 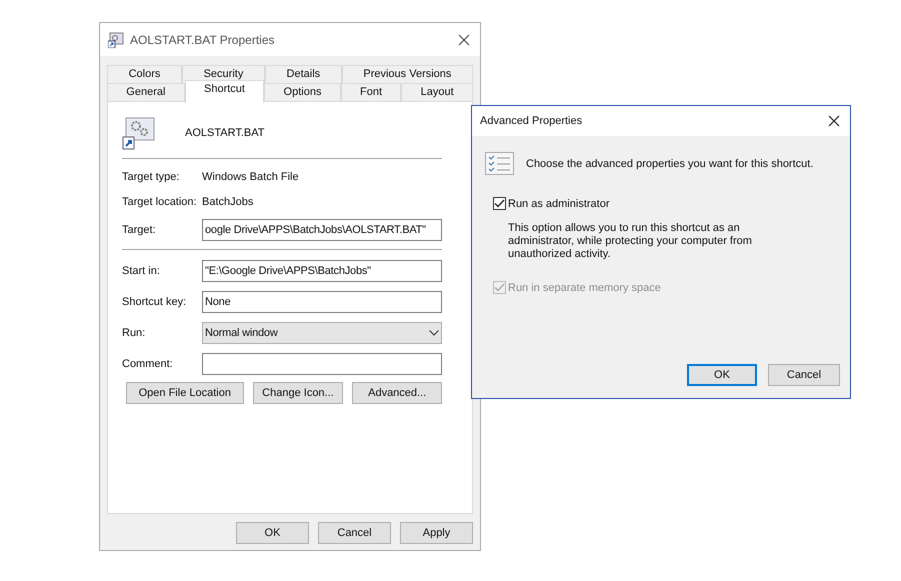 What do you see at coordinates (302, 92) in the screenshot?
I see `tab: Options` at bounding box center [302, 92].